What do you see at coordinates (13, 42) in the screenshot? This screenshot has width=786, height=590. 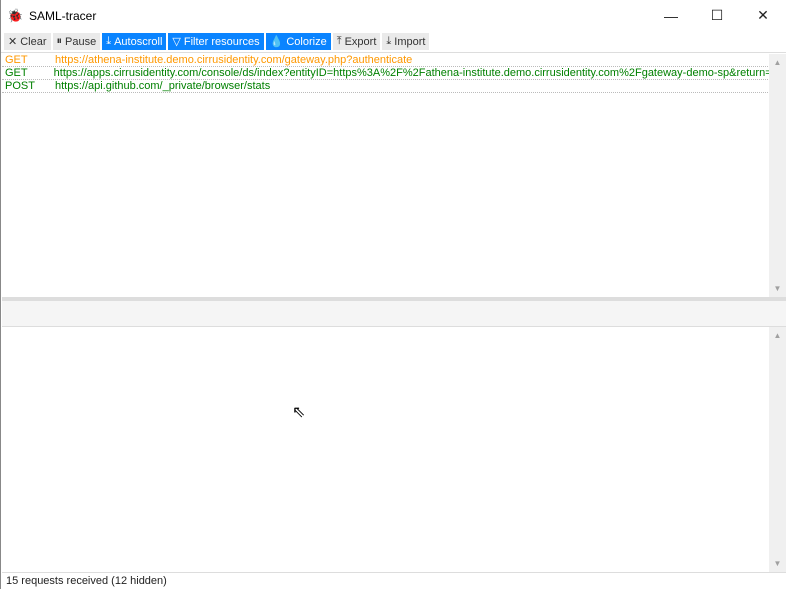 I see `clear-icon: ✕` at bounding box center [13, 42].